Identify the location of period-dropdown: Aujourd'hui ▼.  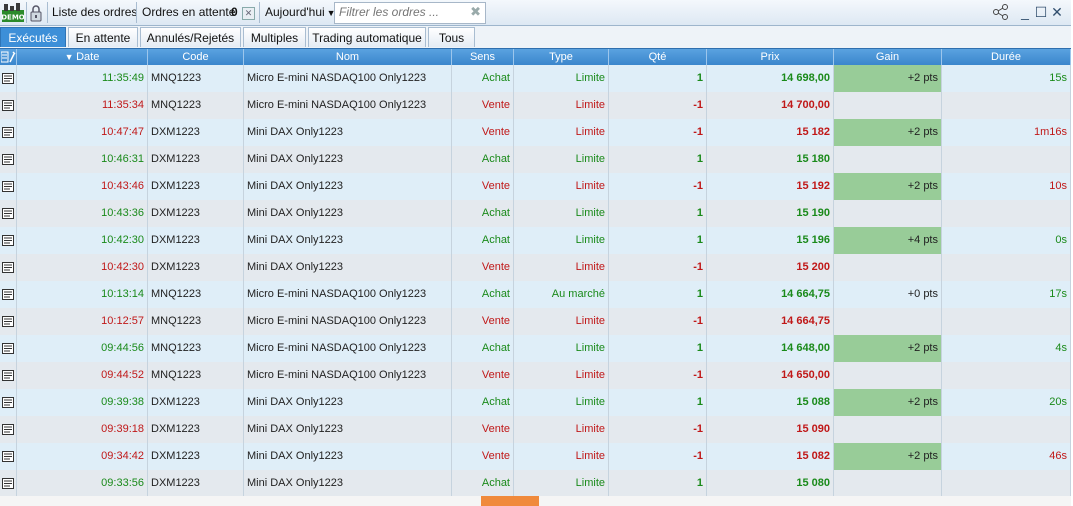
(300, 12).